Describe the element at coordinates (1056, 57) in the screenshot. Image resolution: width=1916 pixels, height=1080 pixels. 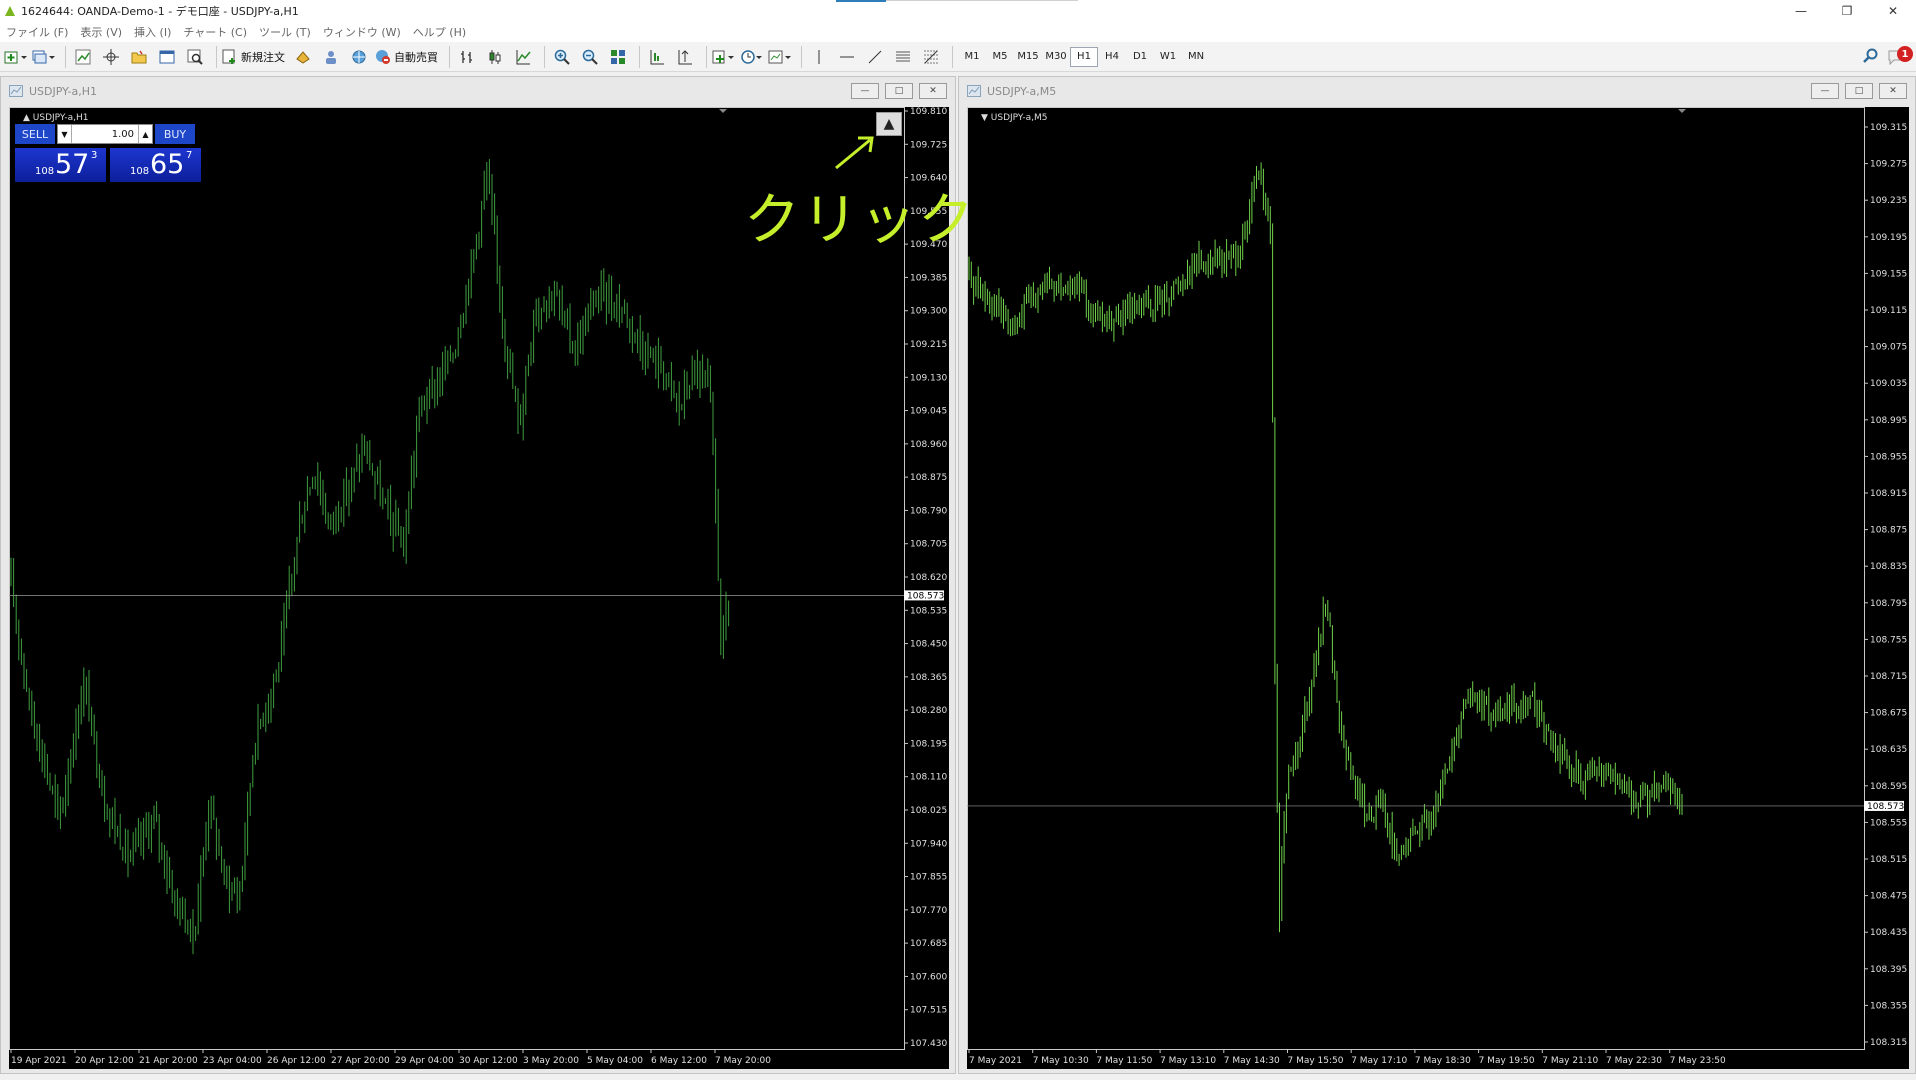
I see `period-m30: M30` at that location.